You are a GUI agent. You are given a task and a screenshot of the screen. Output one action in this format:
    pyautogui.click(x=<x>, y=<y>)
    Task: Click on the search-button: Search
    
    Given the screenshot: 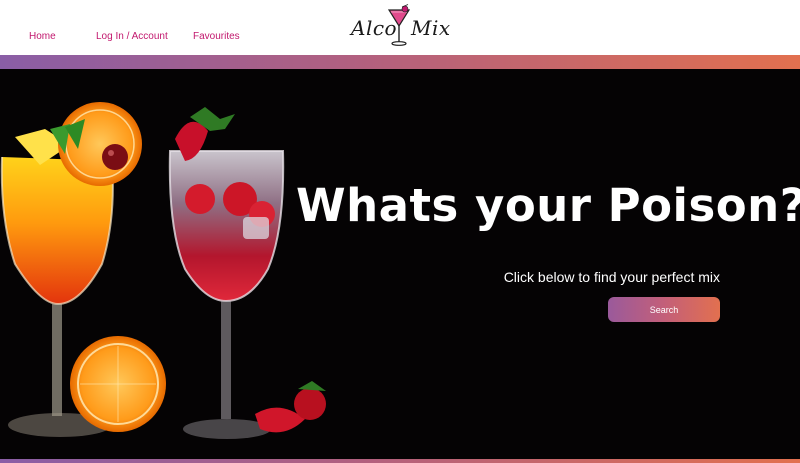 What is the action you would take?
    pyautogui.click(x=664, y=309)
    